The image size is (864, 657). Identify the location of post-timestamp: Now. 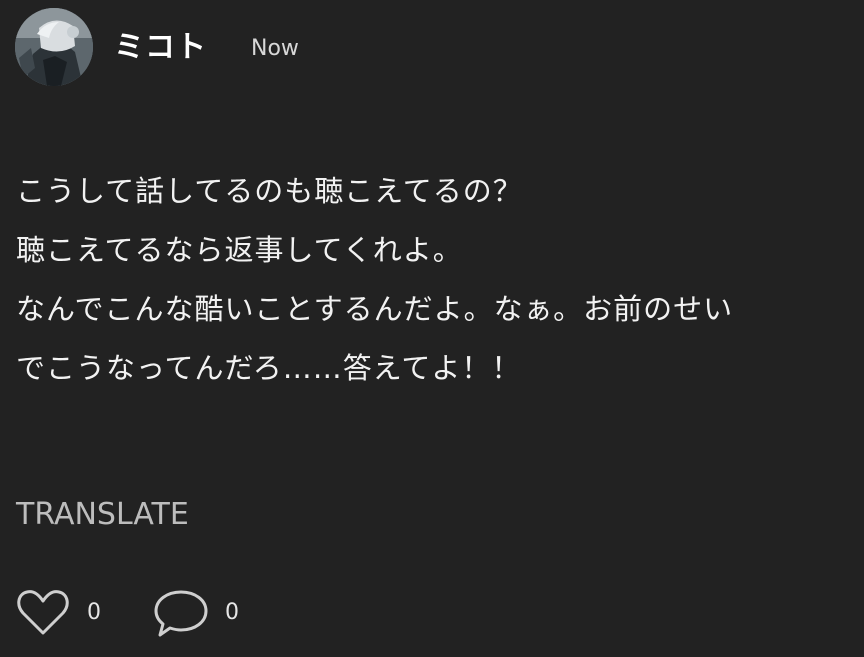
(275, 48).